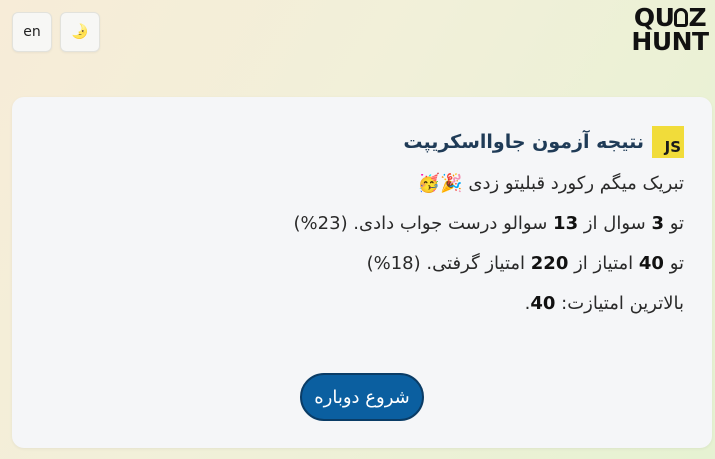 The height and width of the screenshot is (459, 715). I want to click on language-button: en, so click(32, 32).